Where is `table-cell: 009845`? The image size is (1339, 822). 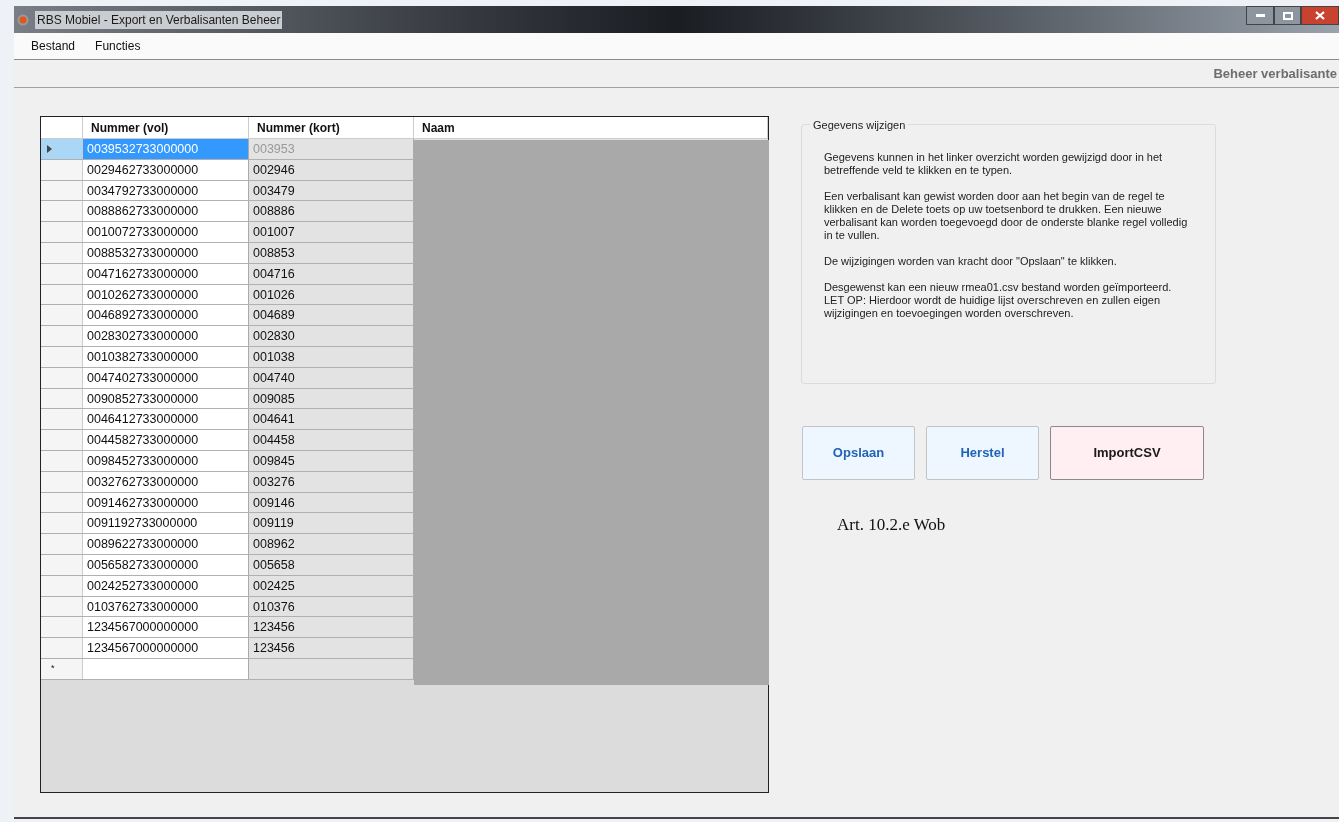 table-cell: 009845 is located at coordinates (331, 460).